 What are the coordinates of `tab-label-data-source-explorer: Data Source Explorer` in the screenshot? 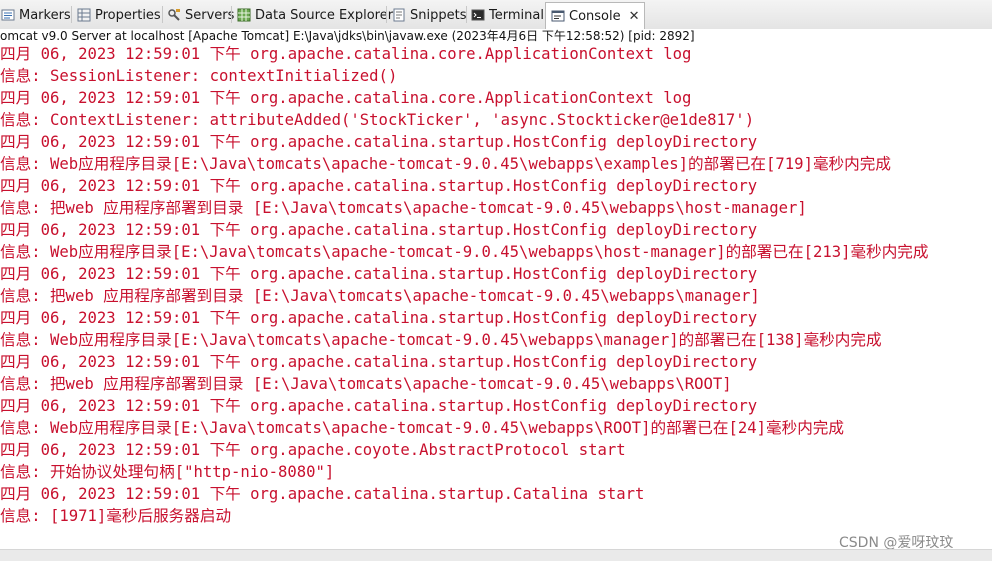 It's located at (324, 15).